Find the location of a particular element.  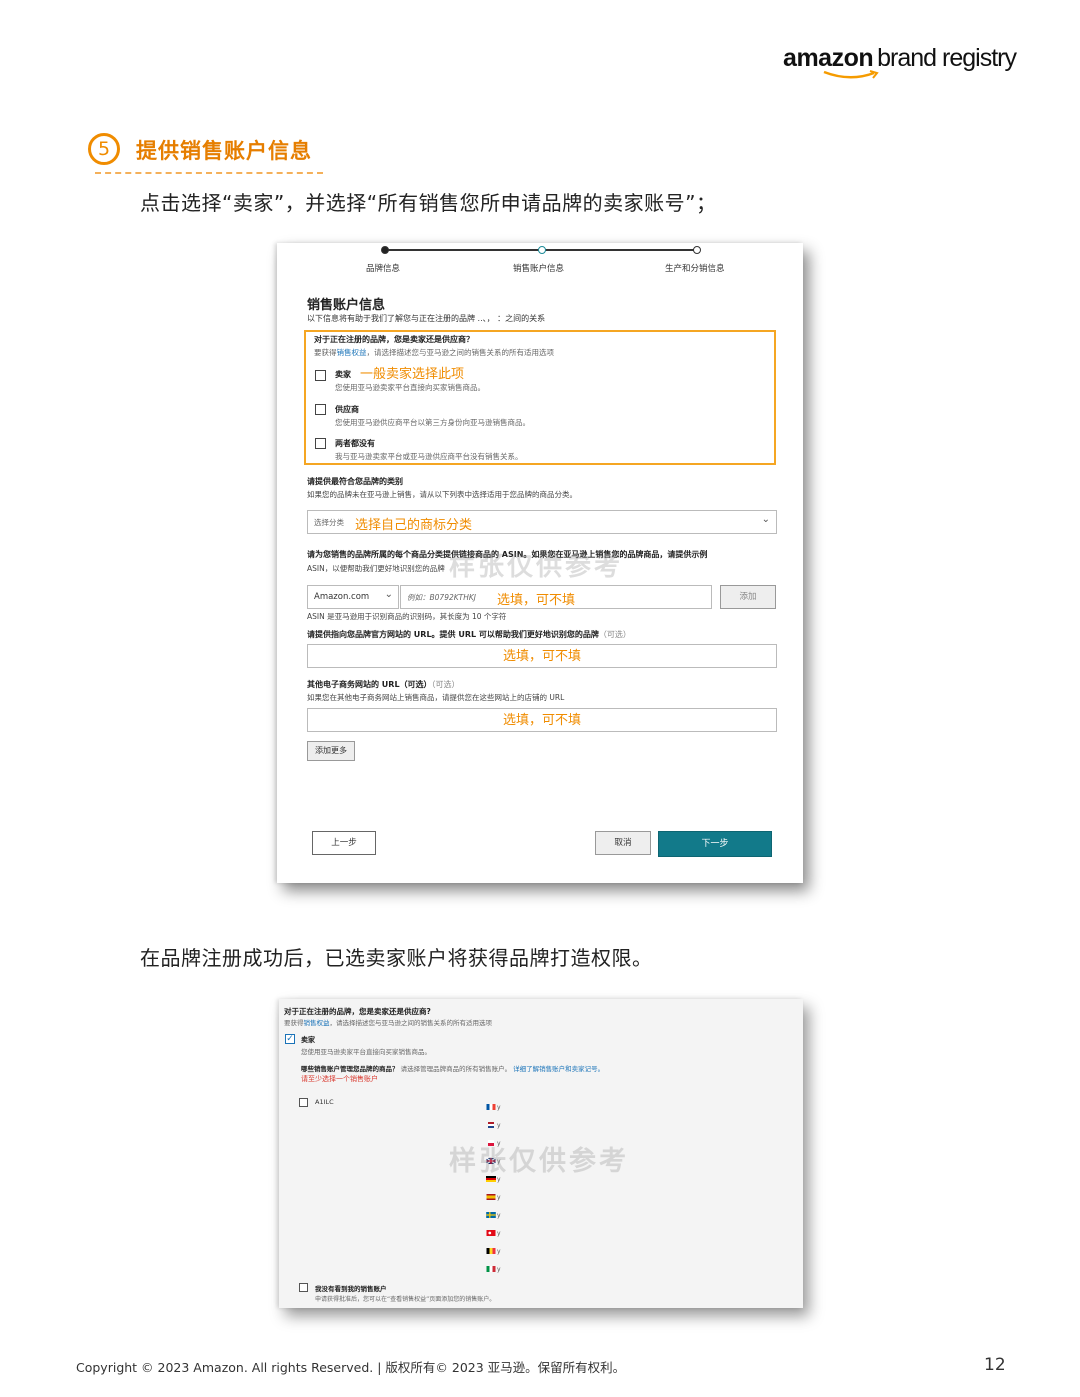

asin-annotation: 选填，可不填 is located at coordinates (536, 600).